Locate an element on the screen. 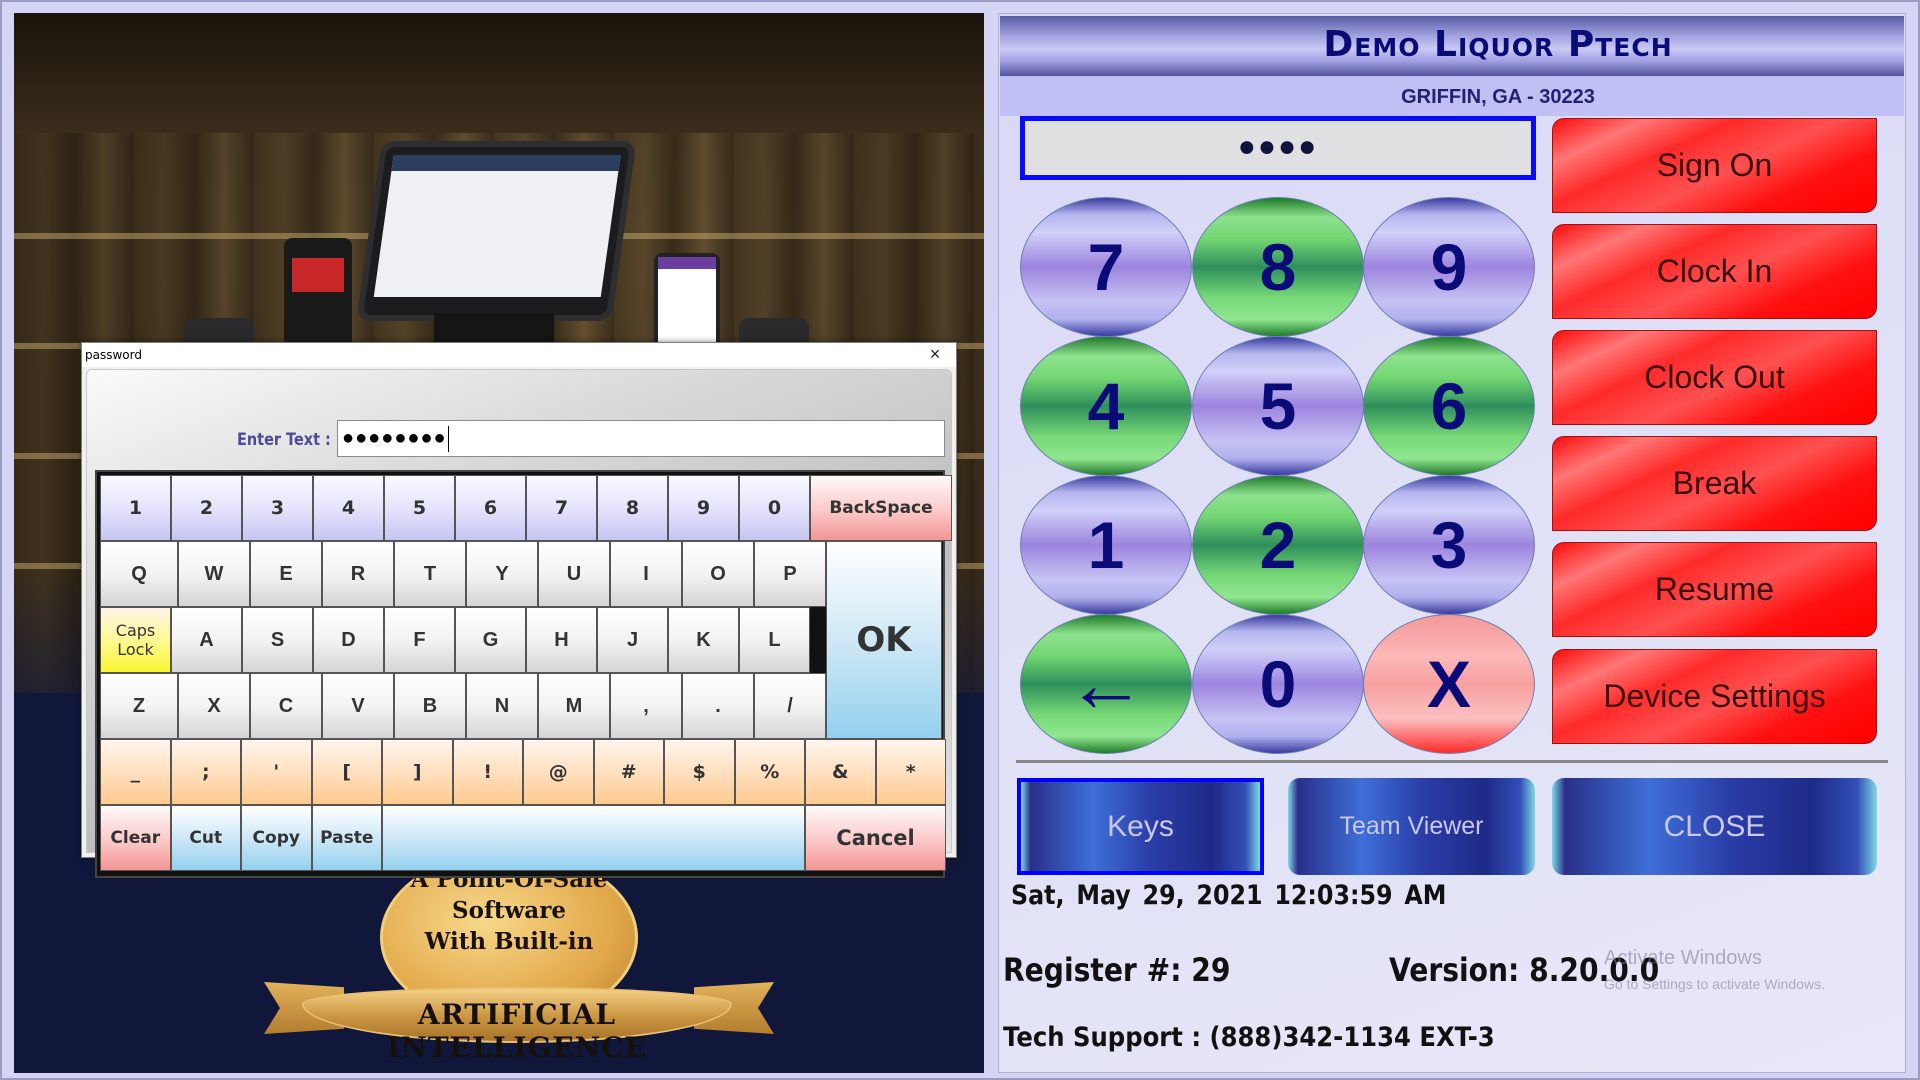 This screenshot has width=1920, height=1080. copy-key: Copy is located at coordinates (276, 838).